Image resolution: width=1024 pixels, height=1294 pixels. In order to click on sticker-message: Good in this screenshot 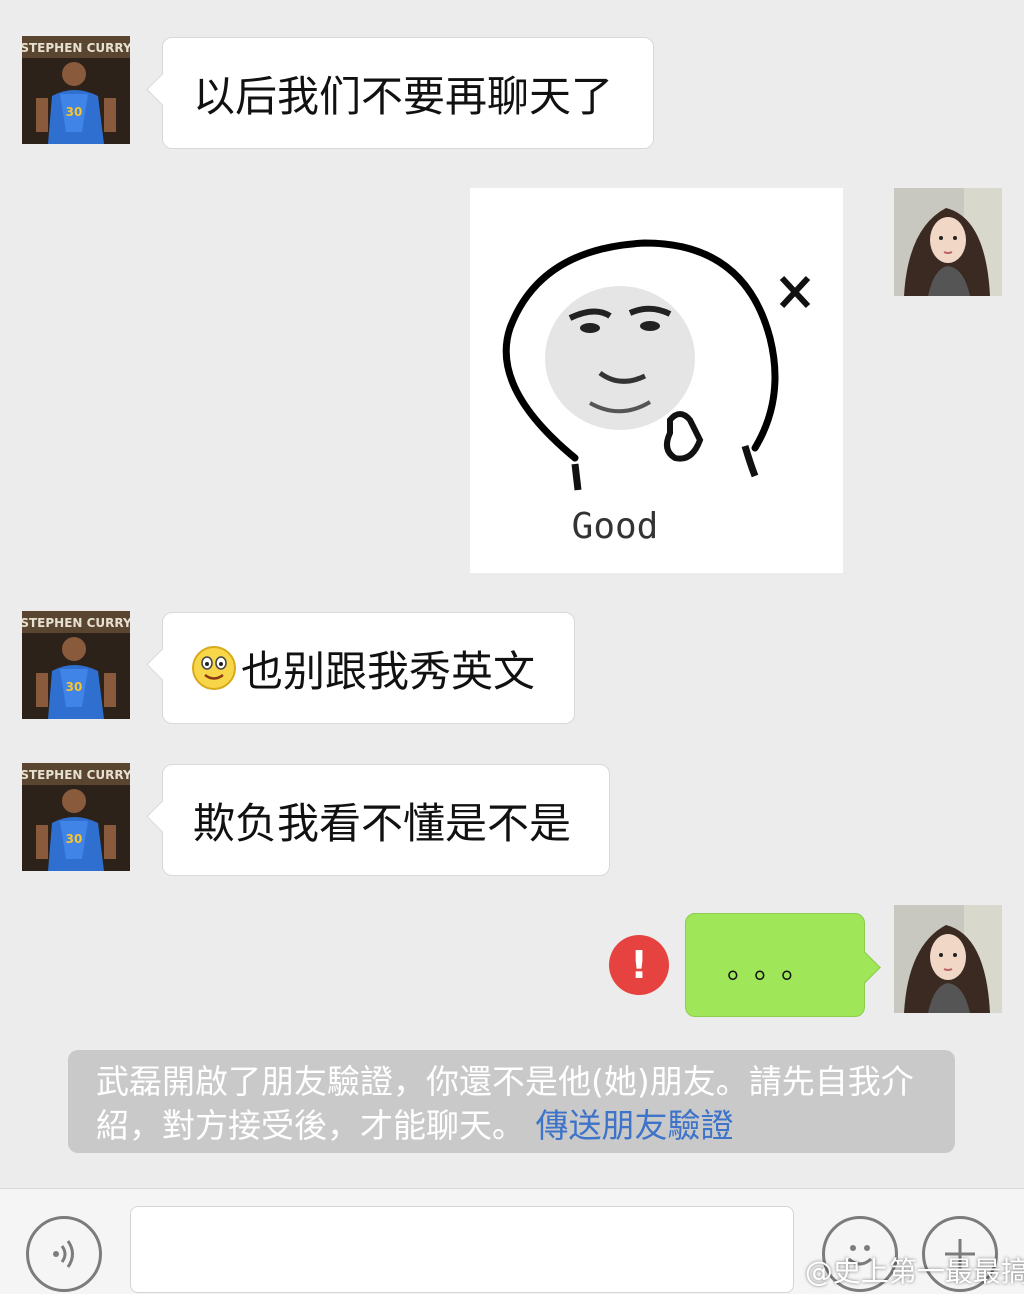, I will do `click(656, 380)`.